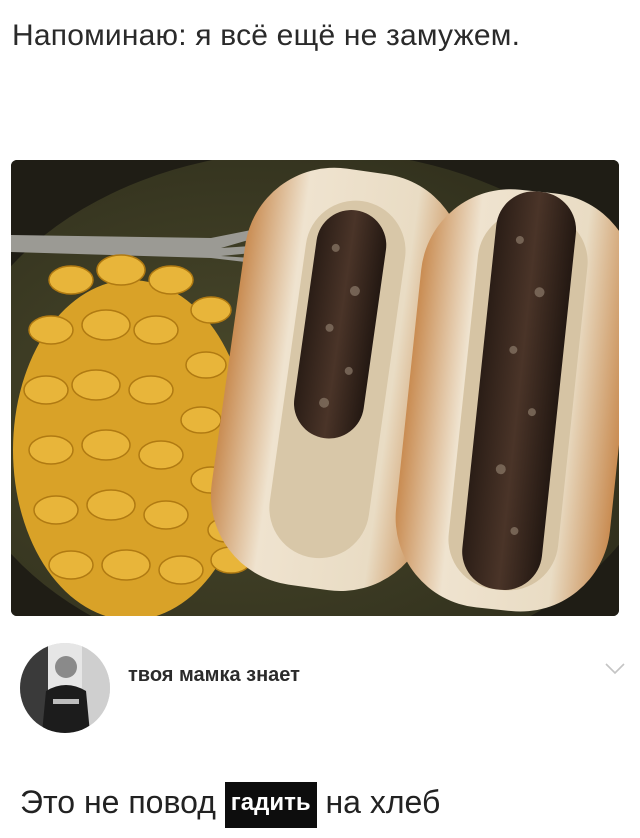  I want to click on caption-highlight: гадить, so click(270, 805).